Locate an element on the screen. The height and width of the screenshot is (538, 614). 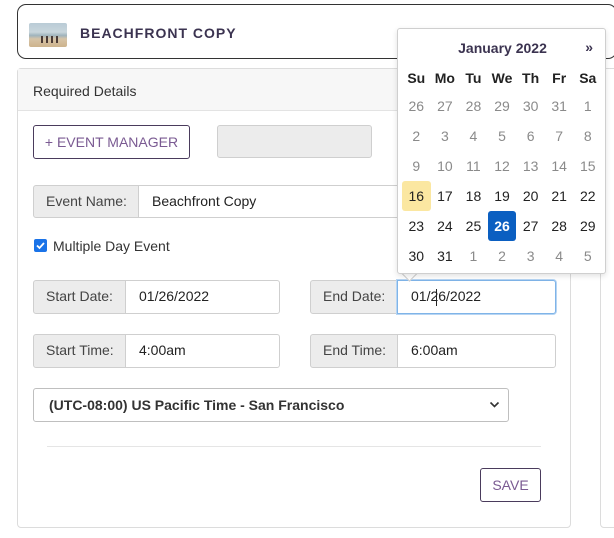
disabled-field is located at coordinates (294, 141).